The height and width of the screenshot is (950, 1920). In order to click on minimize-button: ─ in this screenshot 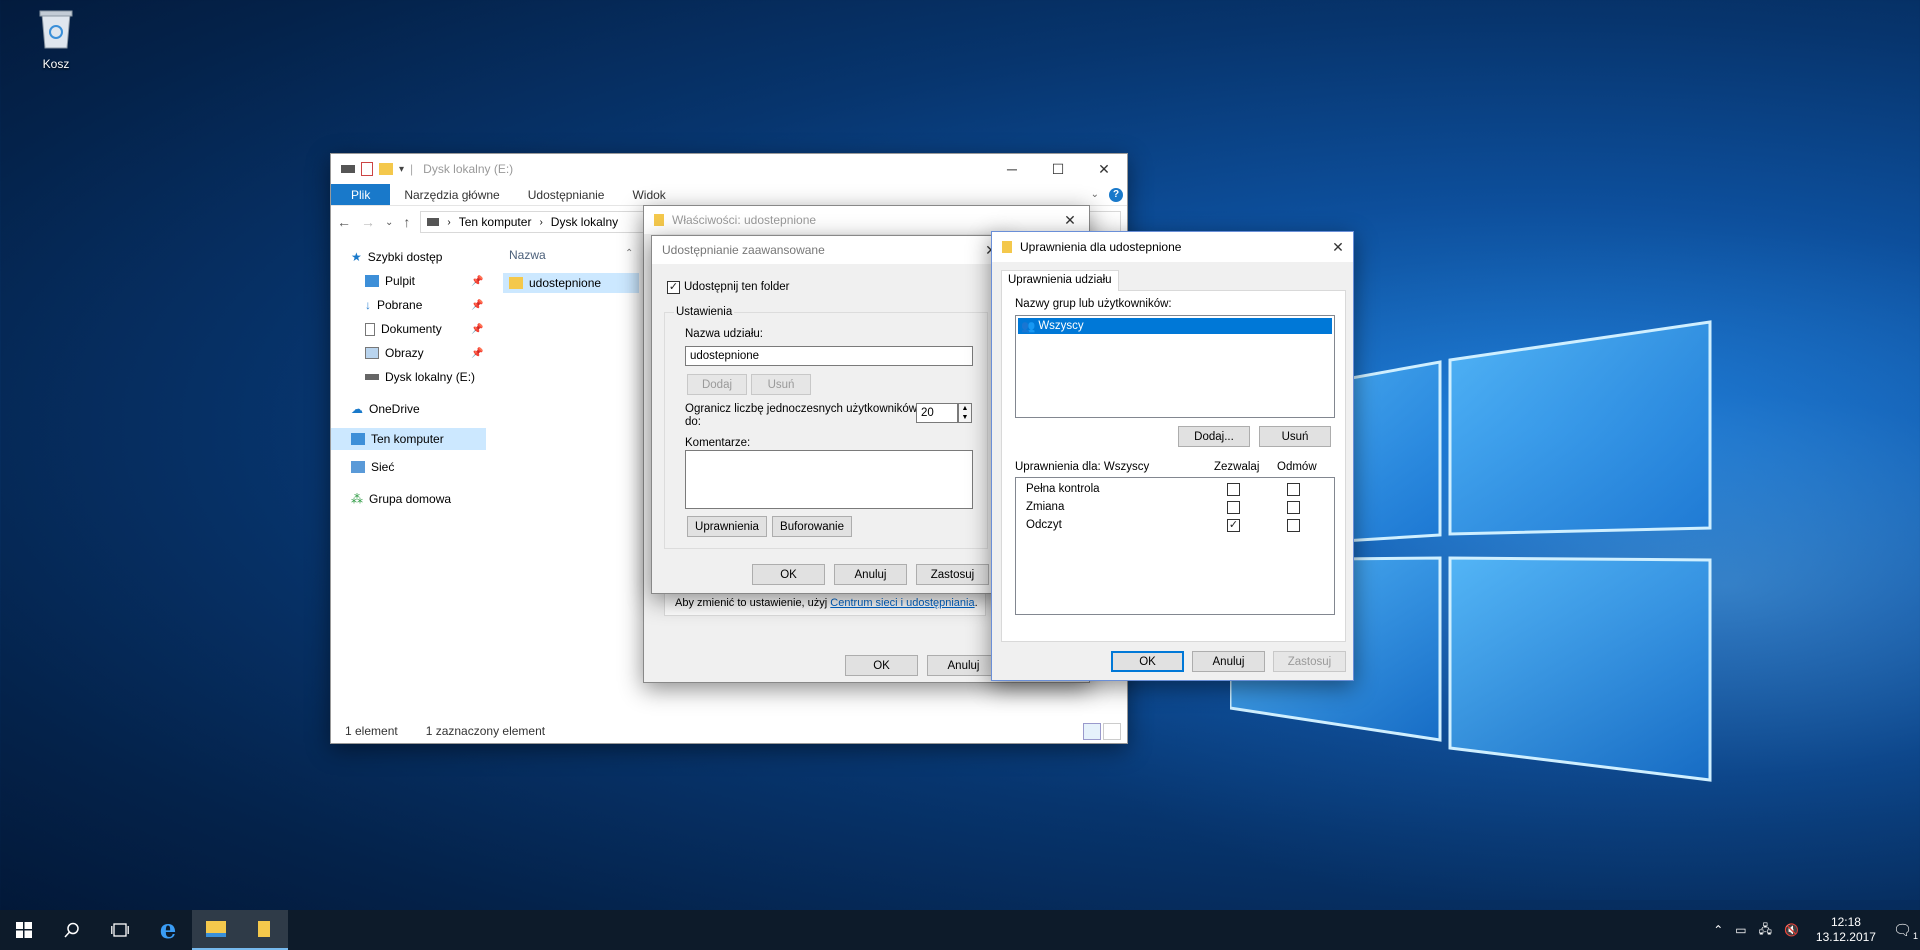, I will do `click(1012, 169)`.